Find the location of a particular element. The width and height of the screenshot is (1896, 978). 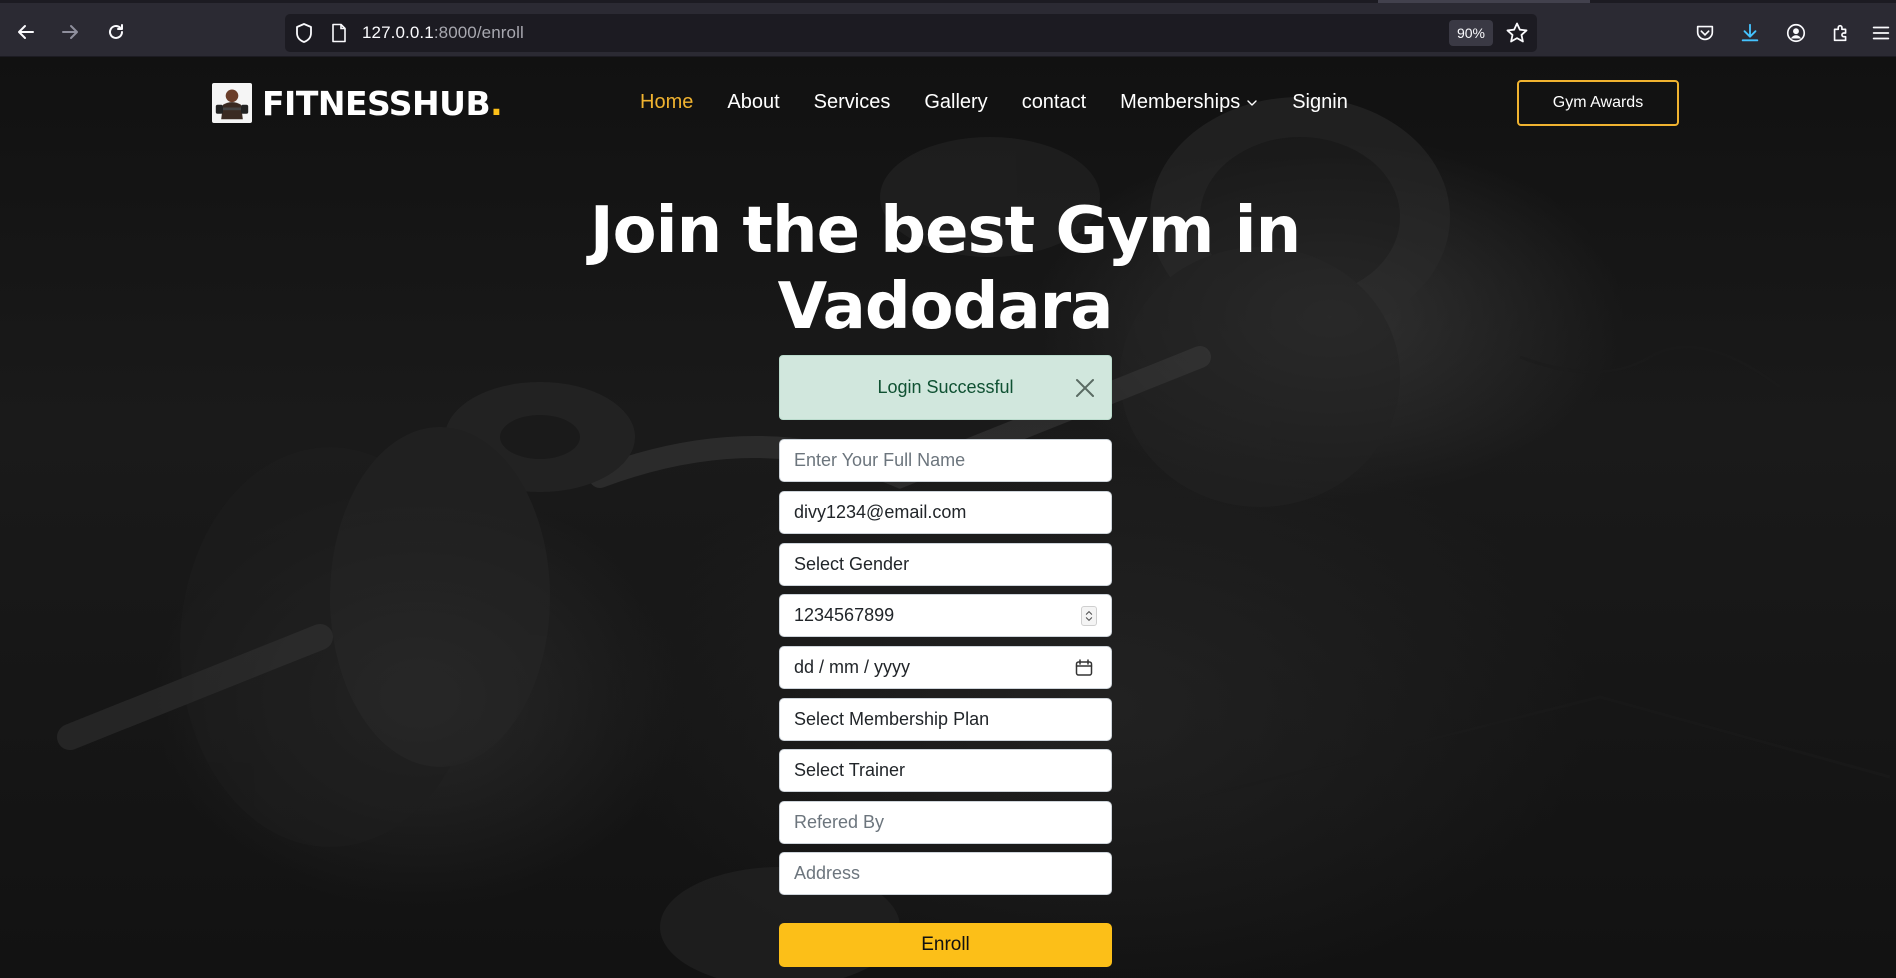

downloads-button is located at coordinates (1750, 33).